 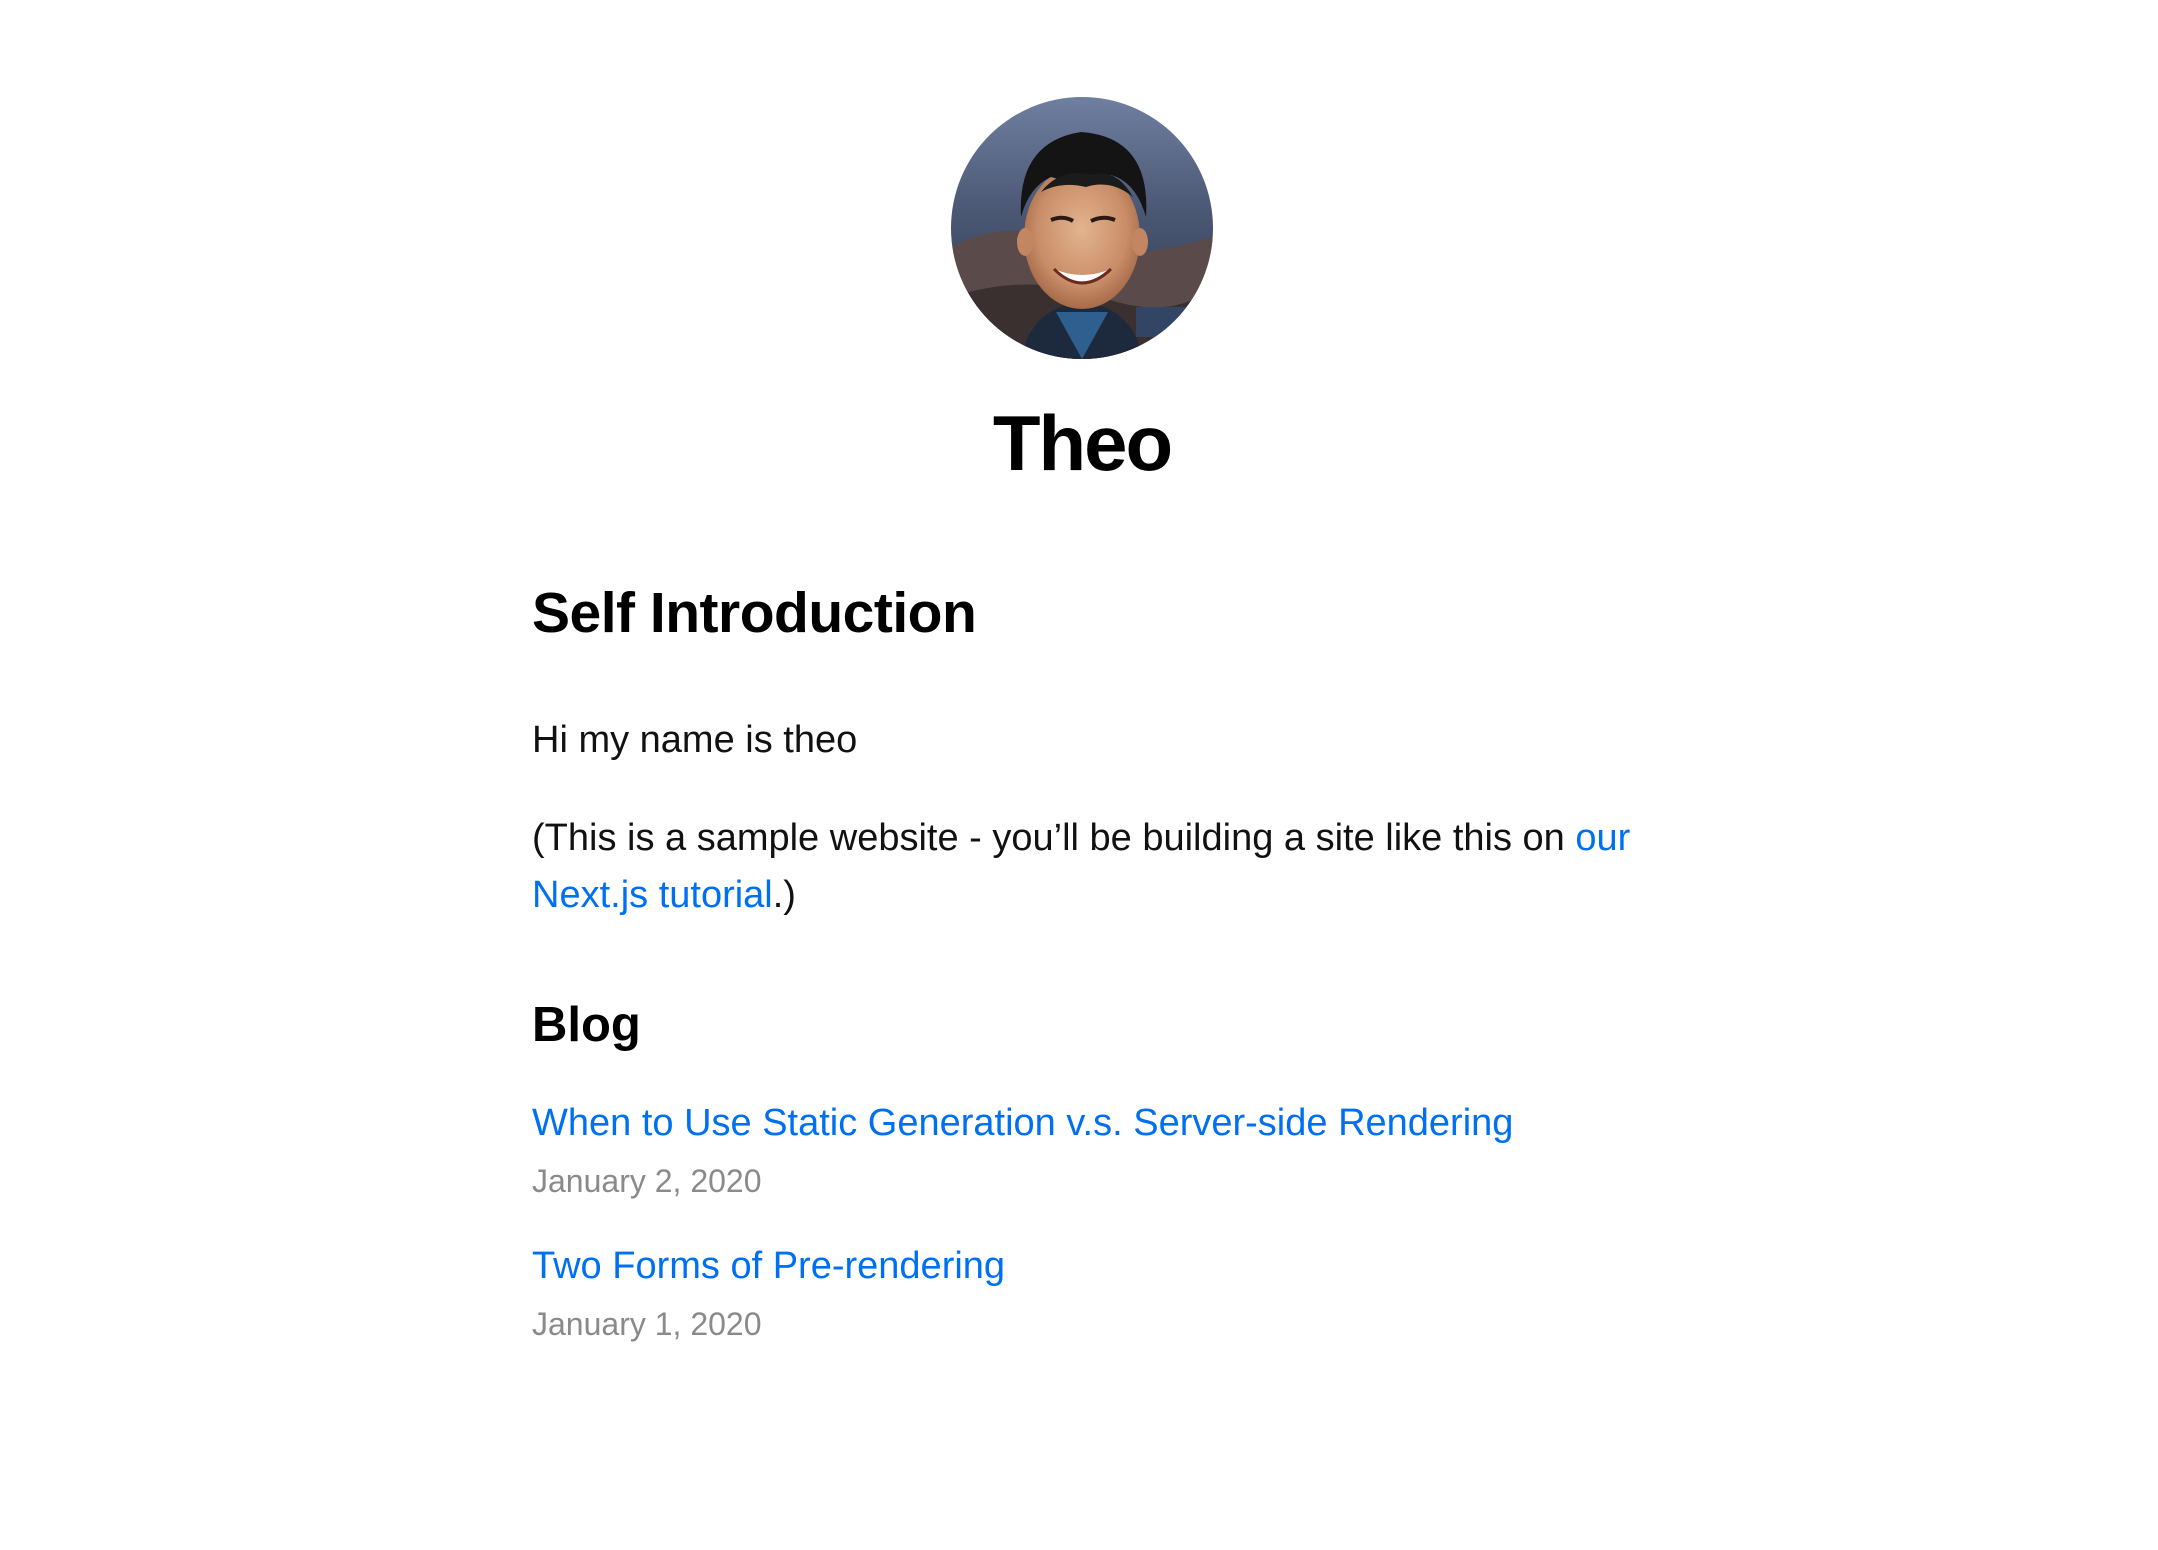 What do you see at coordinates (784, 895) in the screenshot?
I see `note-suffix: .)` at bounding box center [784, 895].